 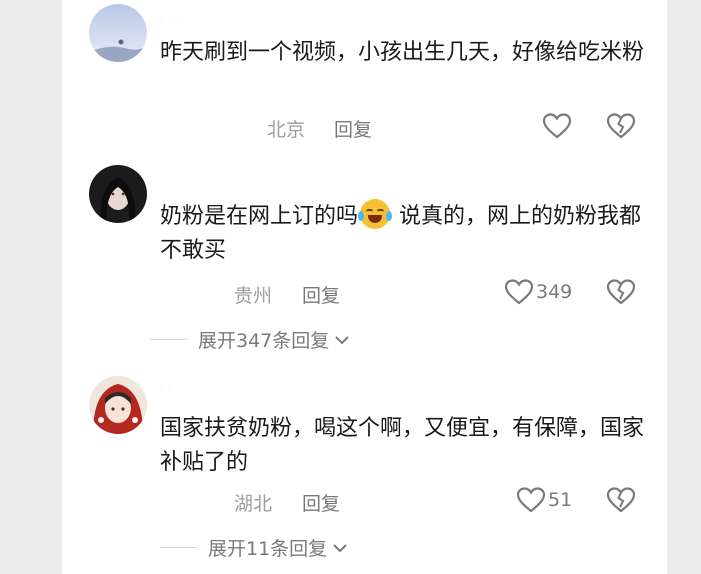 What do you see at coordinates (253, 296) in the screenshot?
I see `location-label: 贵州` at bounding box center [253, 296].